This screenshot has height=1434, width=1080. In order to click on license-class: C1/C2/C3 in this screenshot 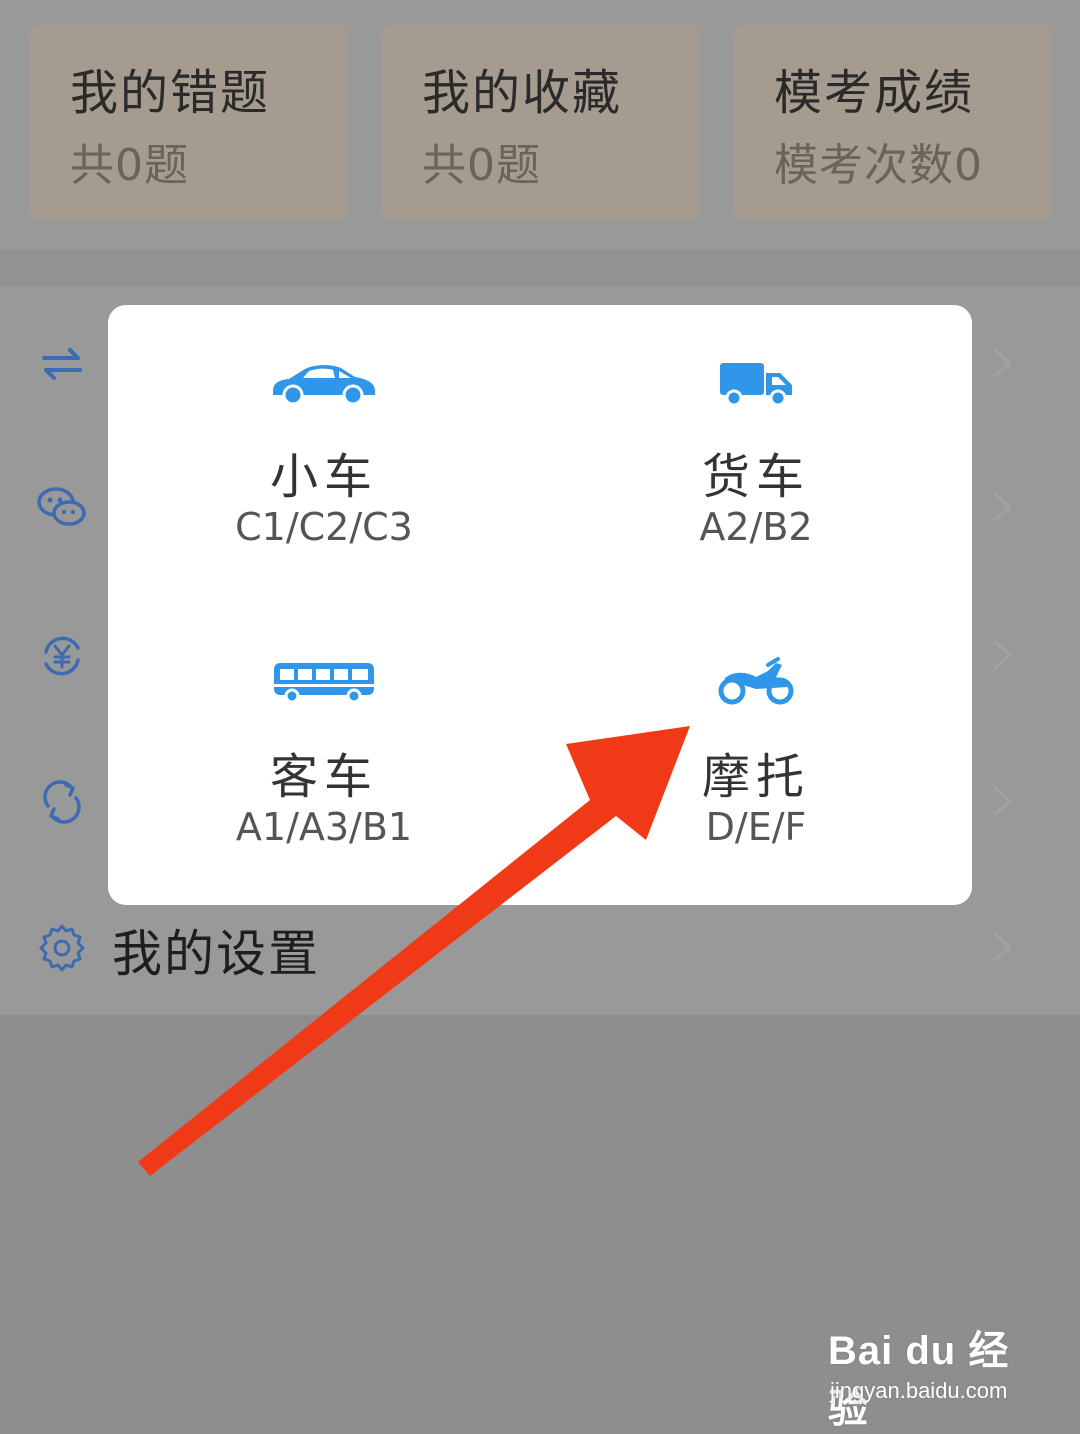, I will do `click(324, 527)`.